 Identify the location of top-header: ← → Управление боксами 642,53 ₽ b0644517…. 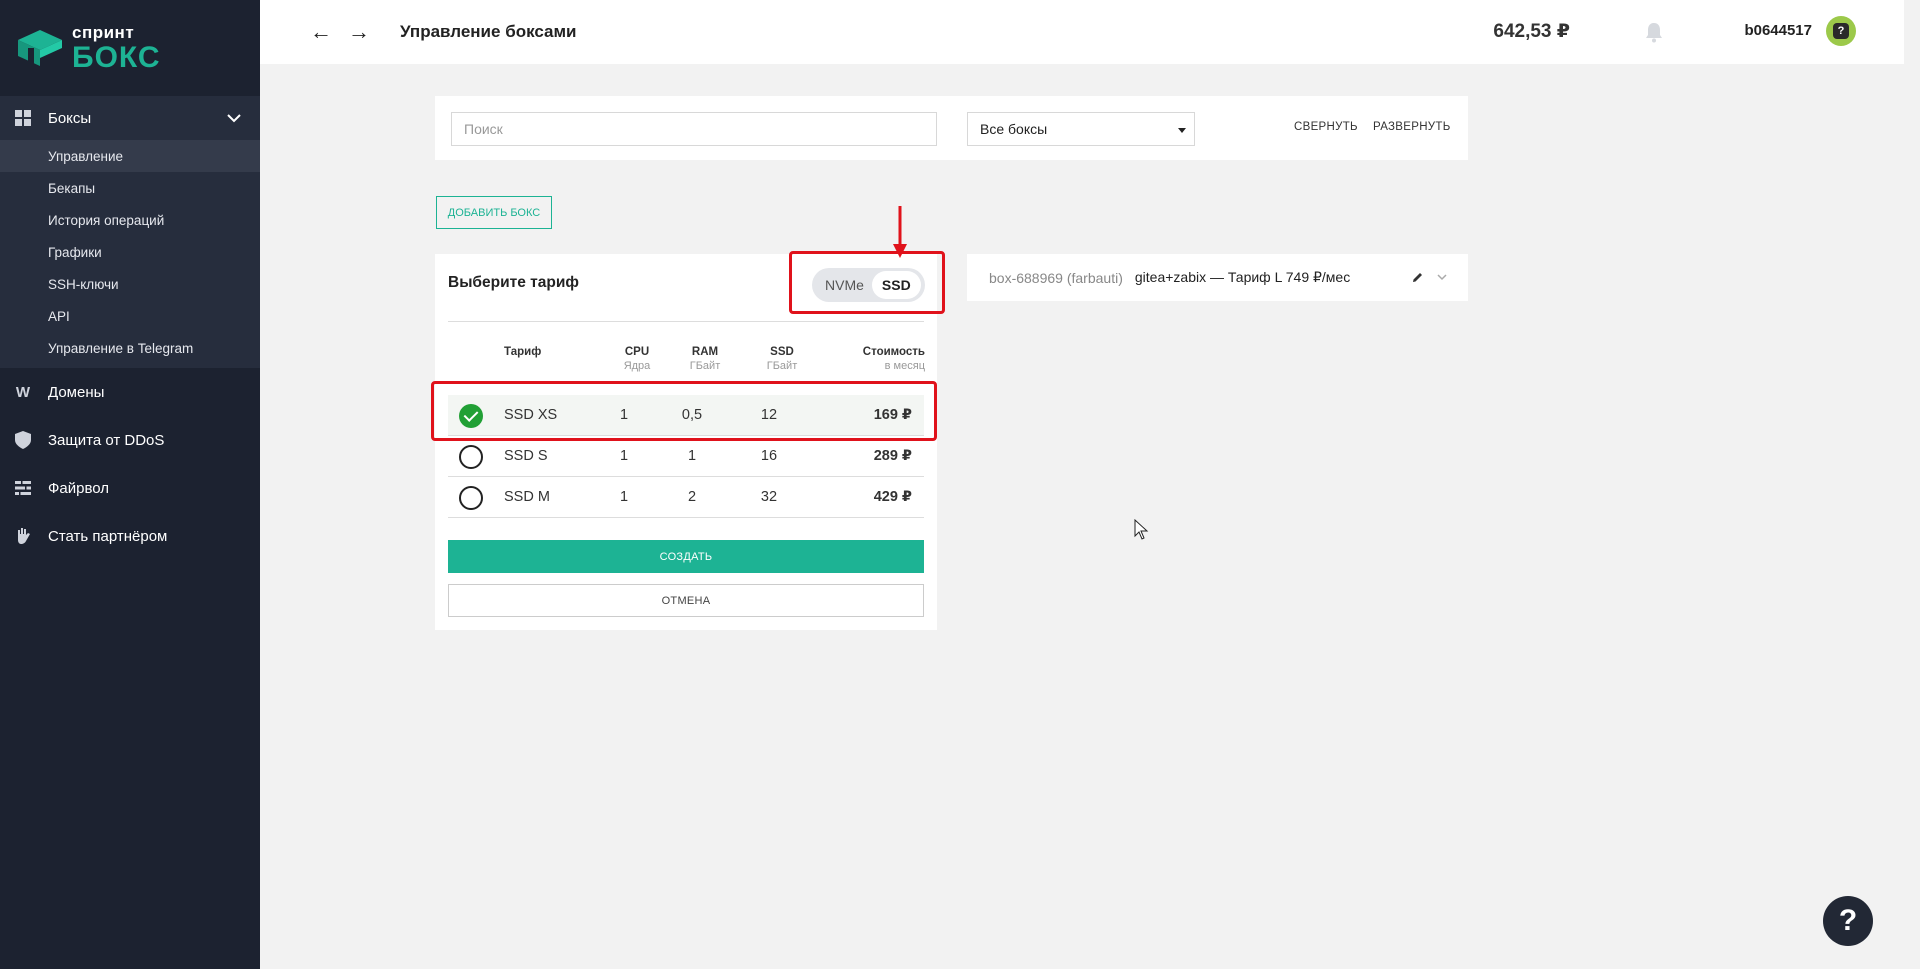
(1082, 32).